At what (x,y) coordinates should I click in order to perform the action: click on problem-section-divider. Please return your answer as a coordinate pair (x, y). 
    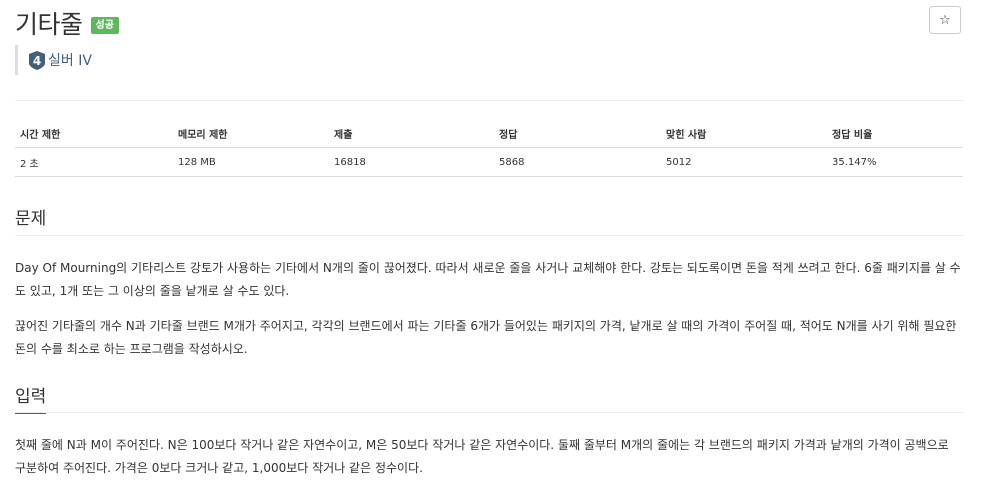
    Looking at the image, I should click on (489, 235).